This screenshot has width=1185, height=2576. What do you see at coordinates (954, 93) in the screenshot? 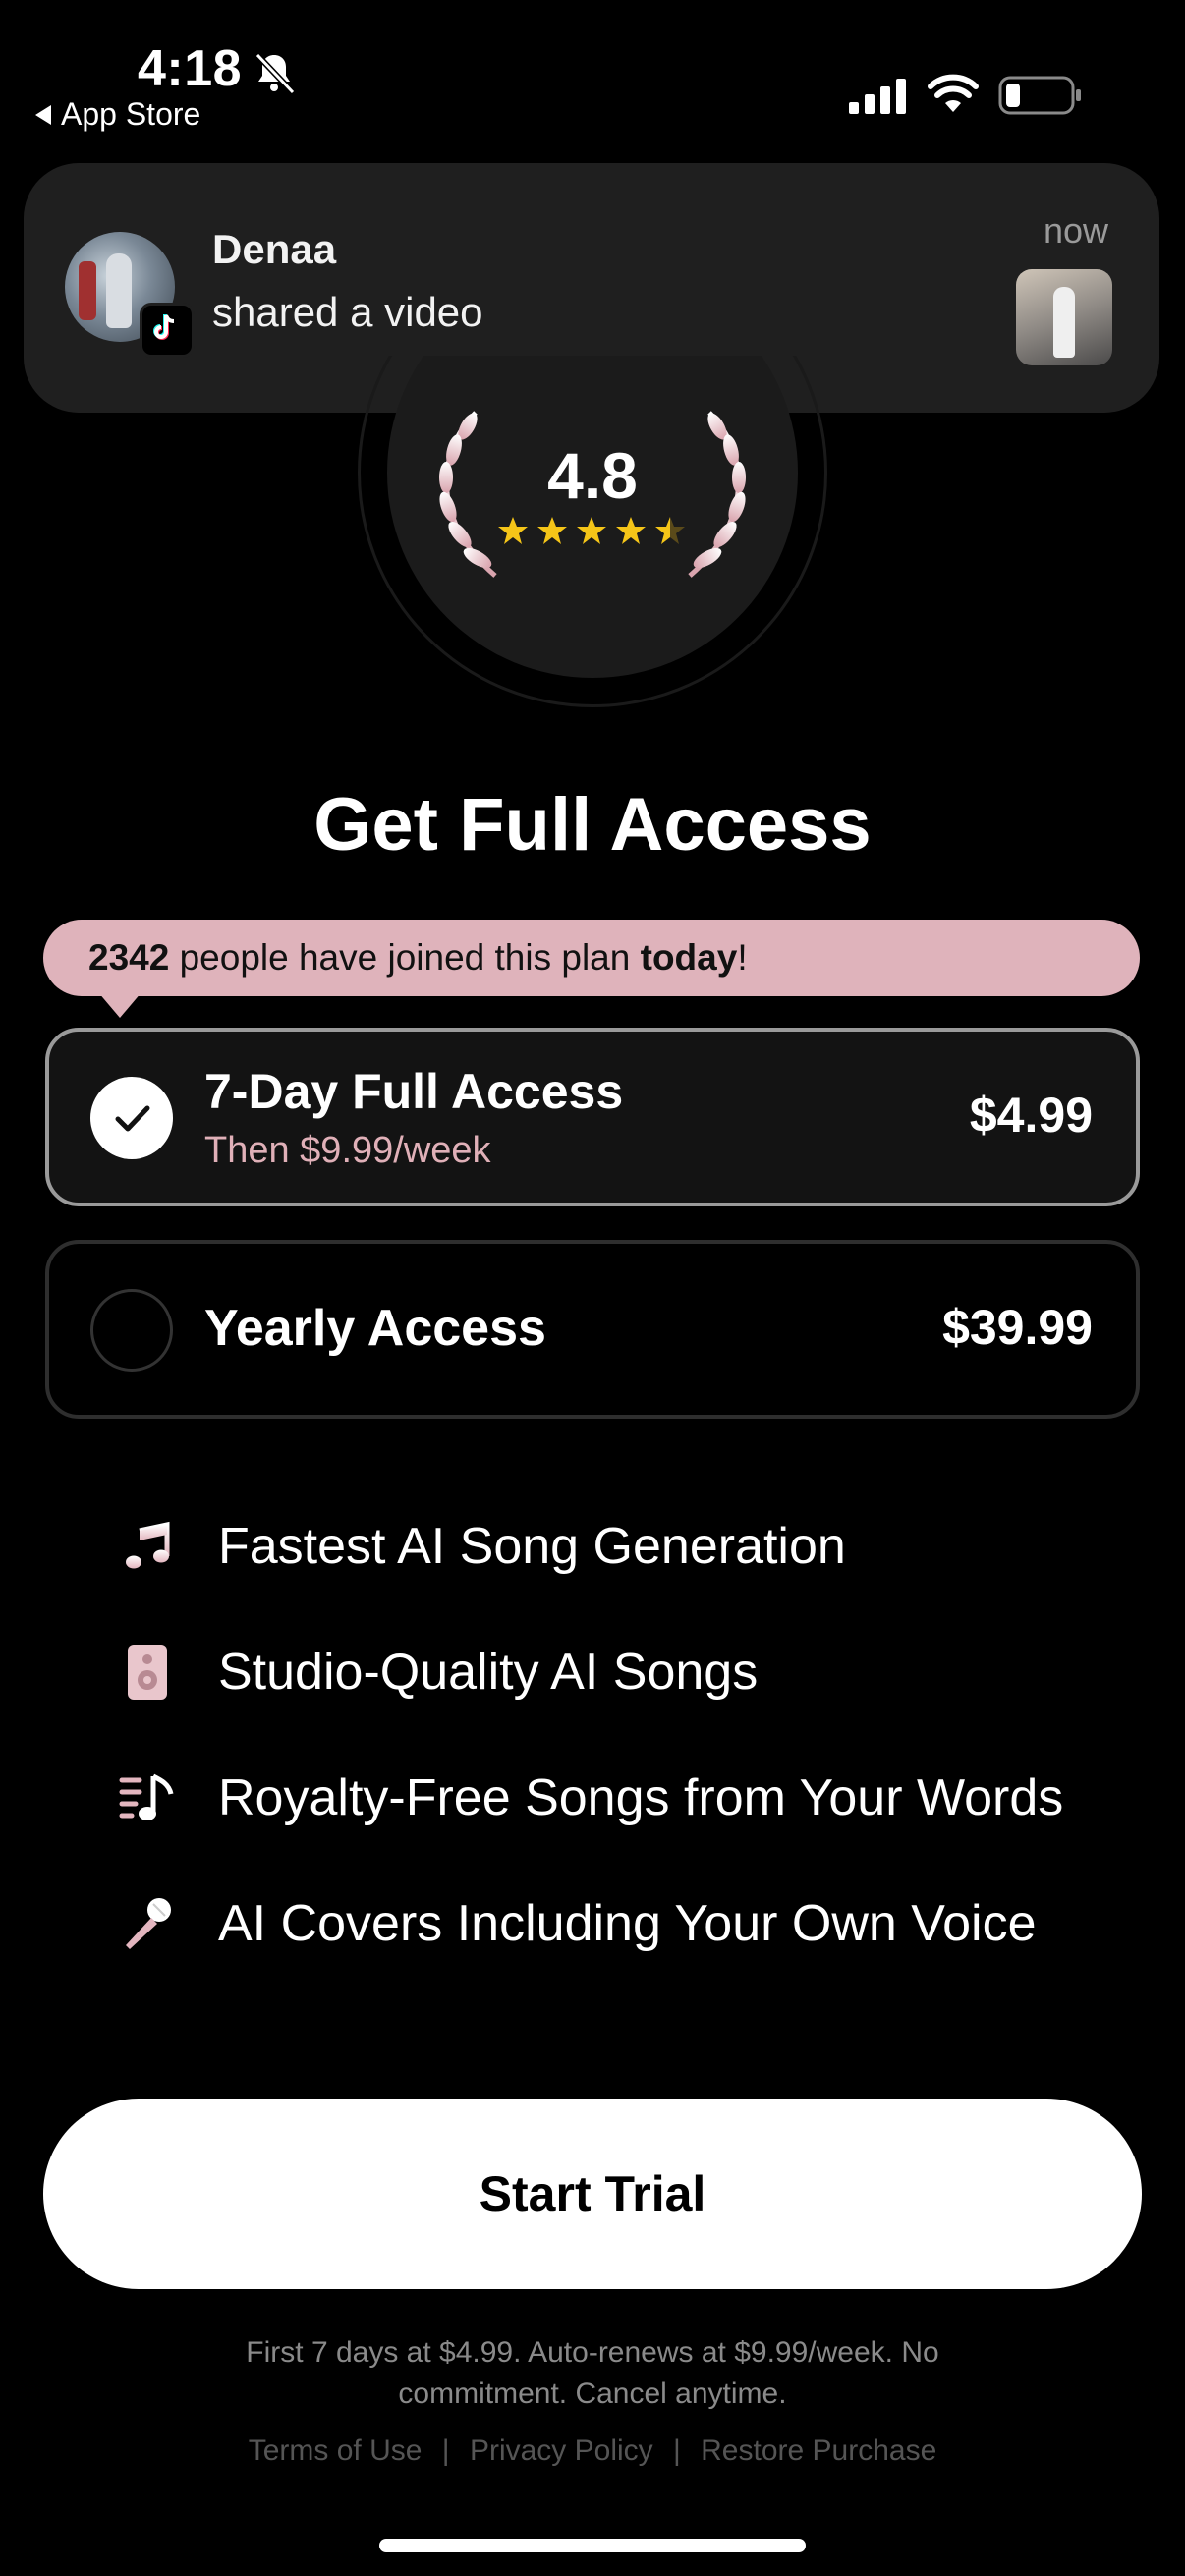
I see `wifi-icon` at bounding box center [954, 93].